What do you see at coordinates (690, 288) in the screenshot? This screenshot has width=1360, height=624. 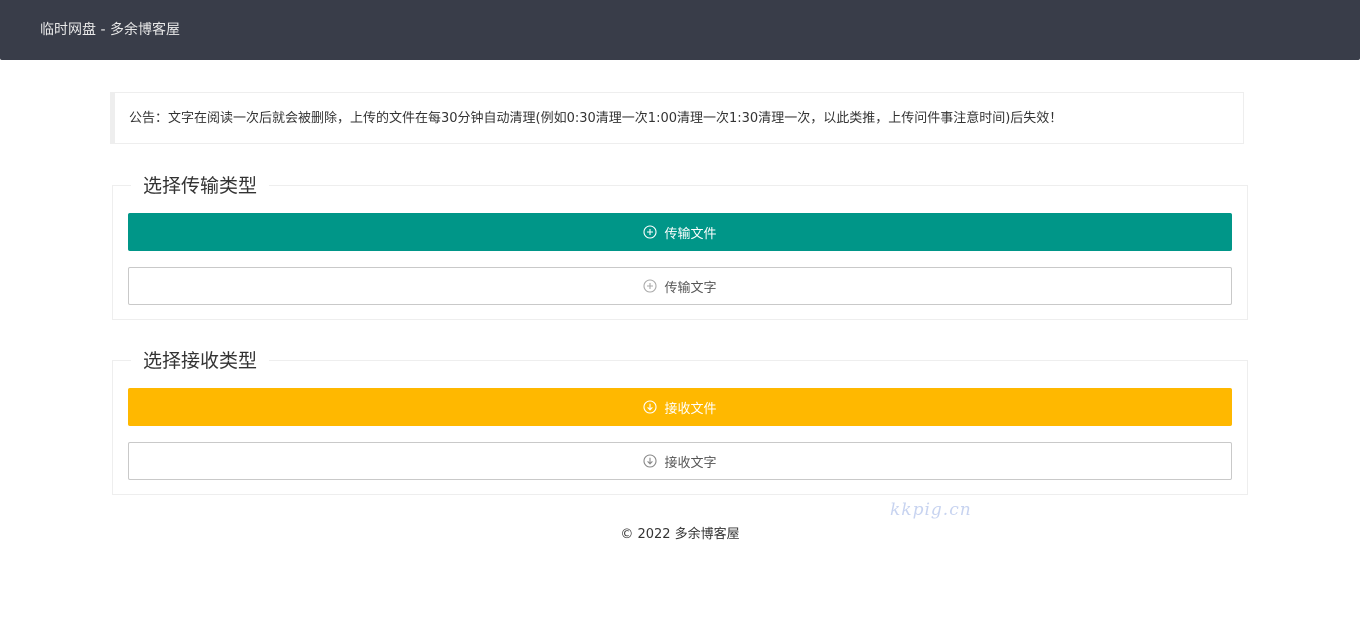 I see `send-text-label: 传输文字` at bounding box center [690, 288].